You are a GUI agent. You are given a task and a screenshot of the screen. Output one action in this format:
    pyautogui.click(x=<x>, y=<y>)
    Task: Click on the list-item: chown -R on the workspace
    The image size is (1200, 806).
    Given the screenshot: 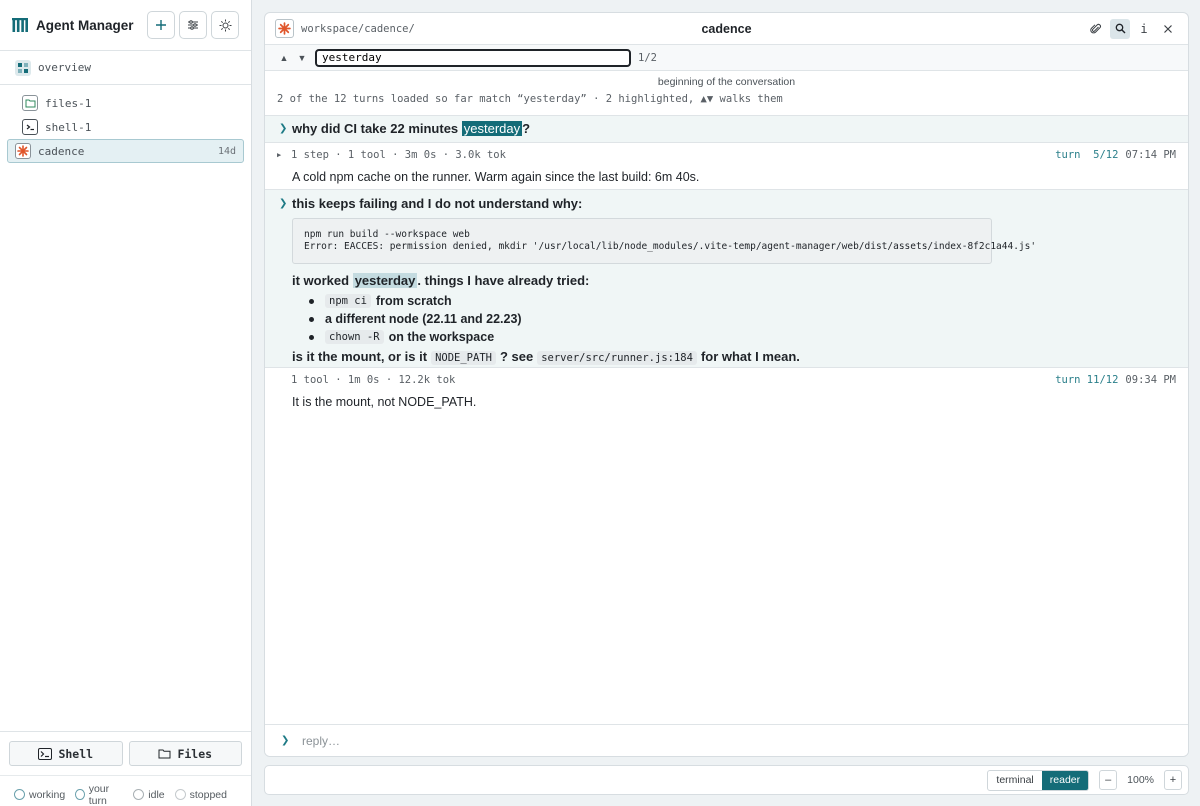 What is the action you would take?
    pyautogui.click(x=742, y=337)
    